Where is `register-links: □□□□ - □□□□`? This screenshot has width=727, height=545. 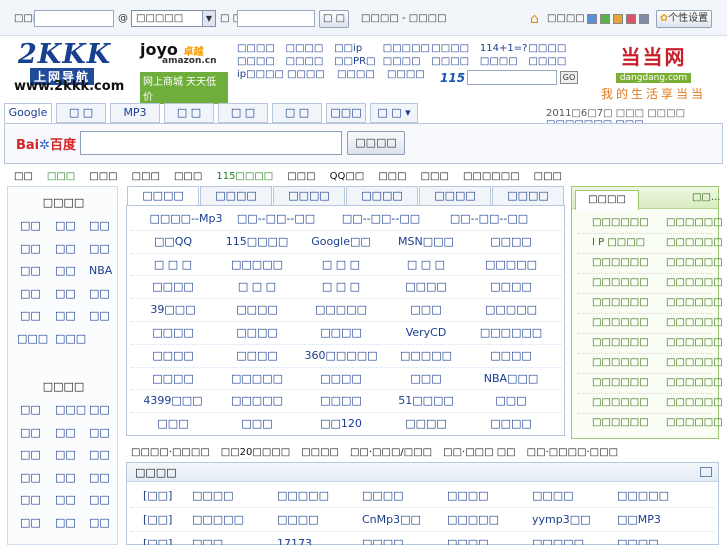
register-links: □□□□ - □□□□ is located at coordinates (404, 18).